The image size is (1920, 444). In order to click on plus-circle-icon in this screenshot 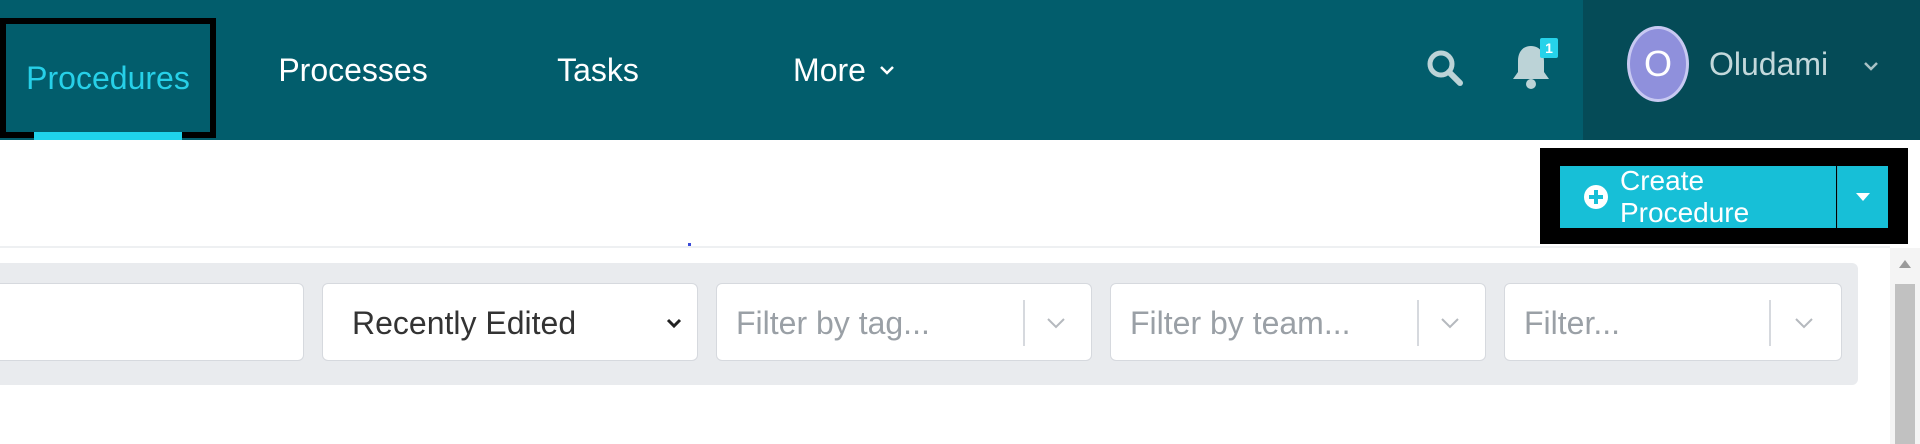, I will do `click(1596, 197)`.